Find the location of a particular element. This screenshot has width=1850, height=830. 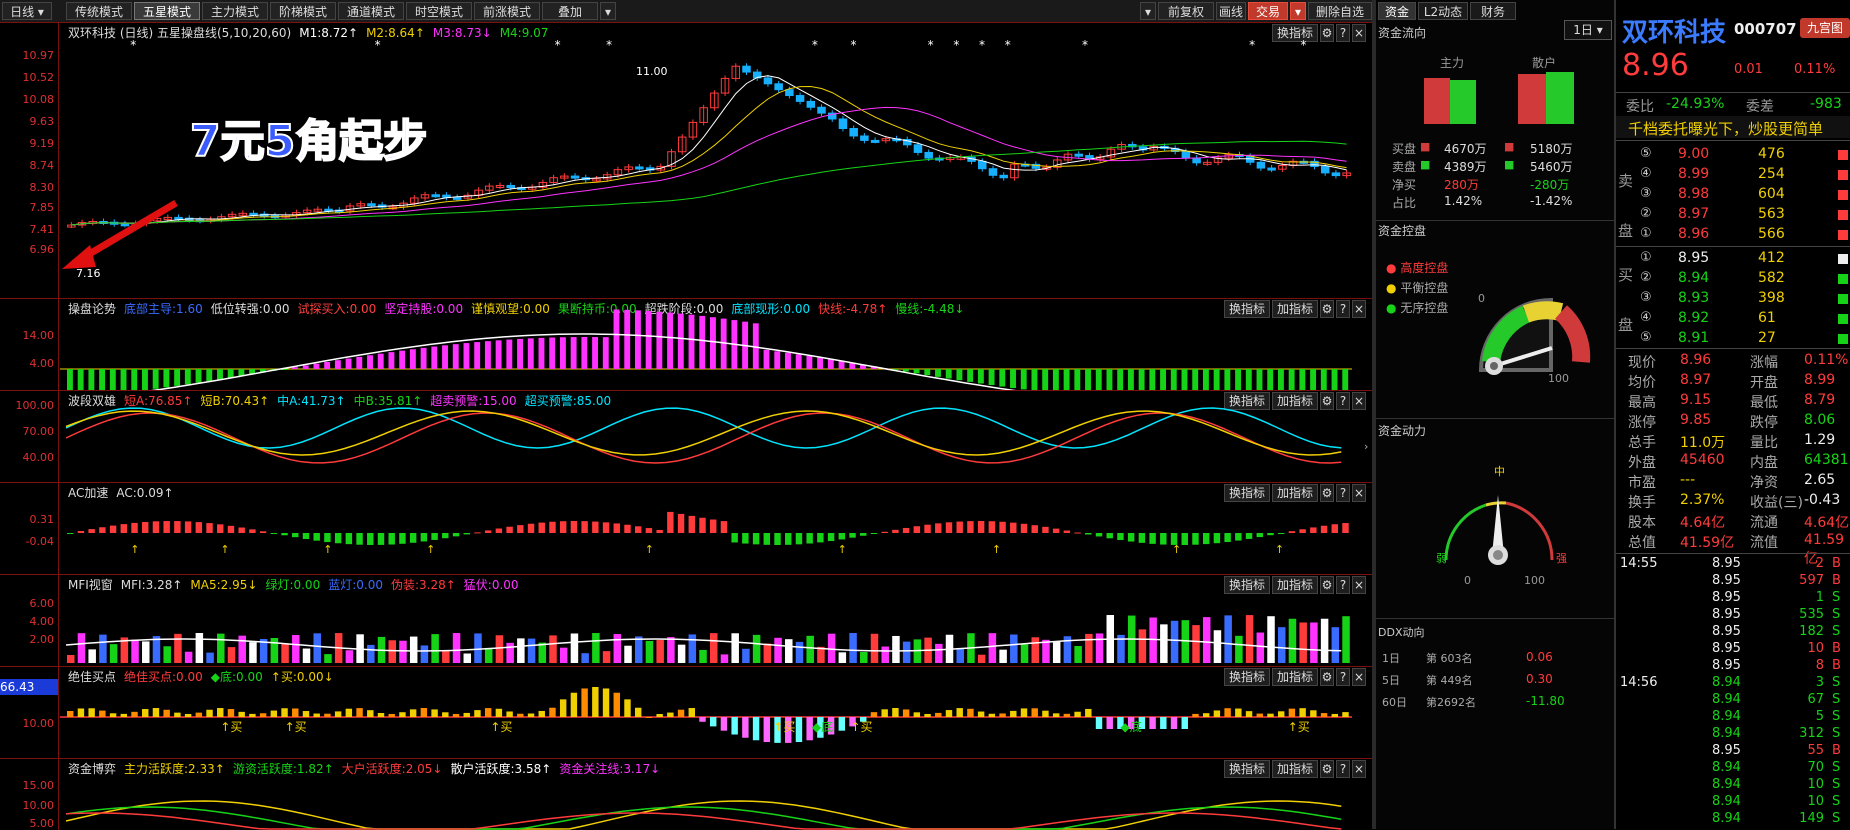

nine-grid-button: 九宫图 is located at coordinates (1825, 28).